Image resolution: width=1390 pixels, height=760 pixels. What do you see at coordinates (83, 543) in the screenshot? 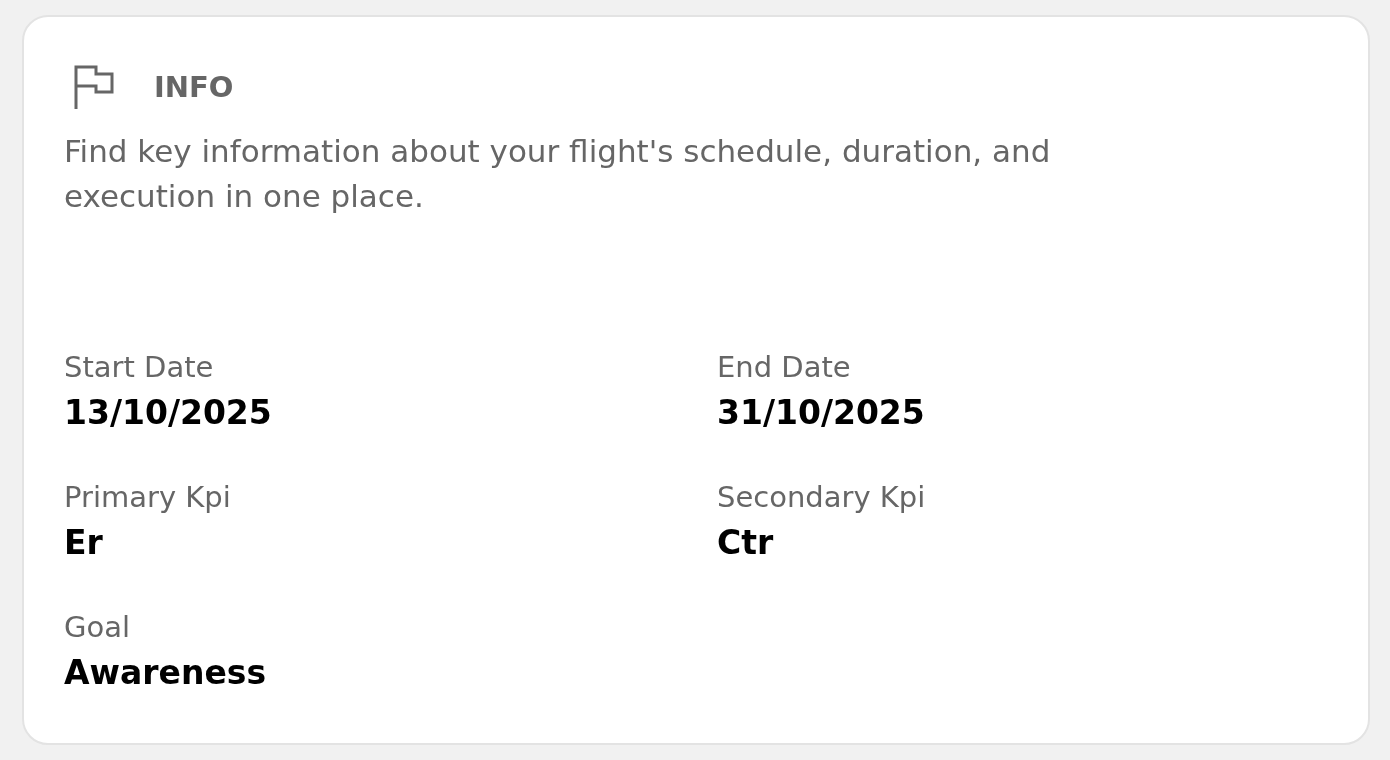
I see `field-value: Er` at bounding box center [83, 543].